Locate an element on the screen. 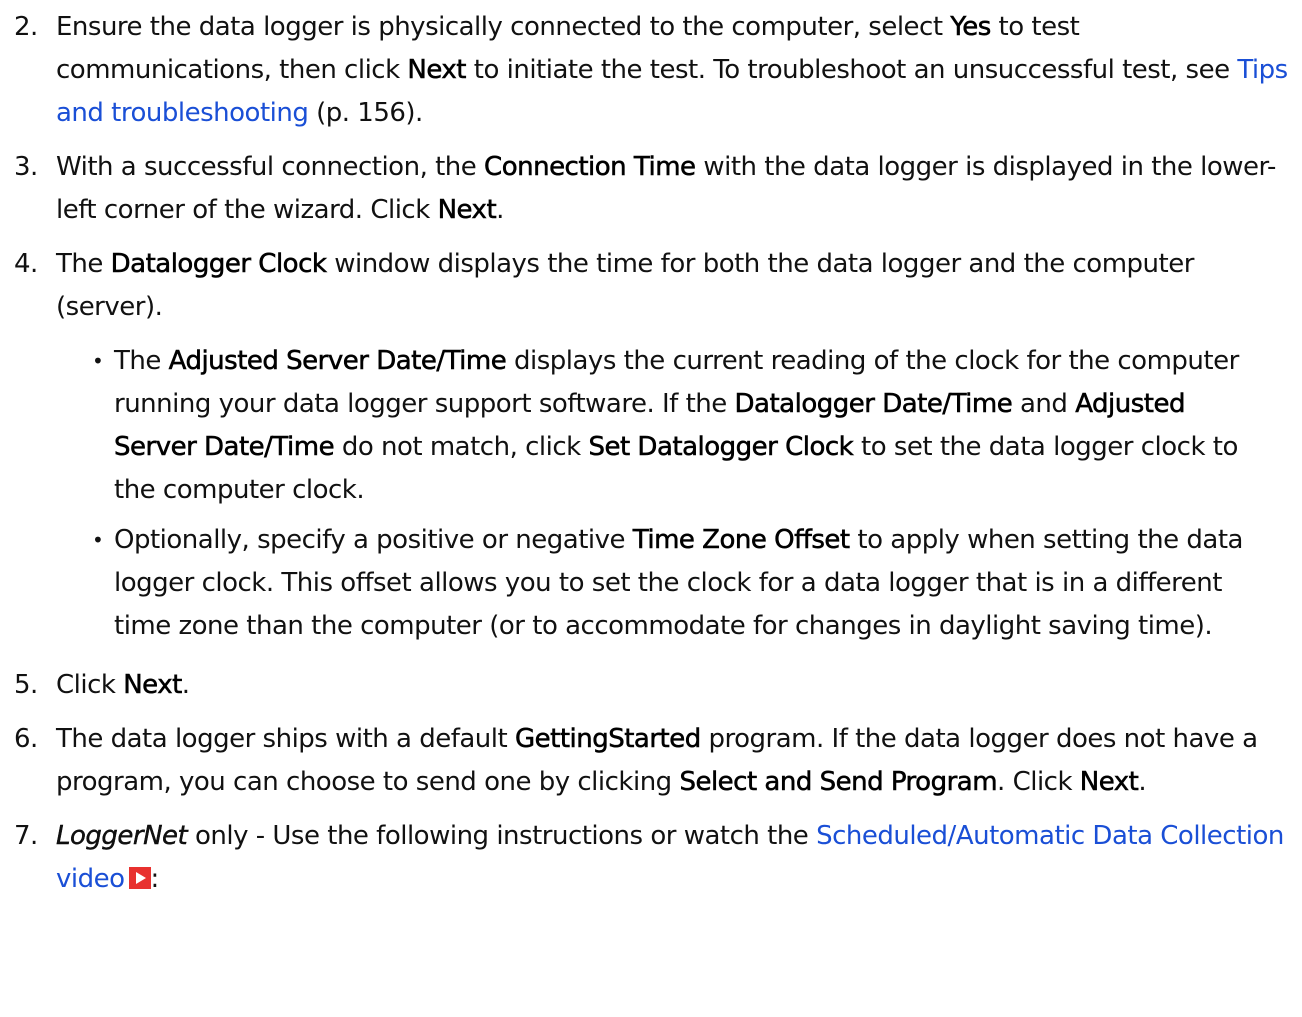 This screenshot has height=1017, width=1302. text: . Click is located at coordinates (1038, 782).